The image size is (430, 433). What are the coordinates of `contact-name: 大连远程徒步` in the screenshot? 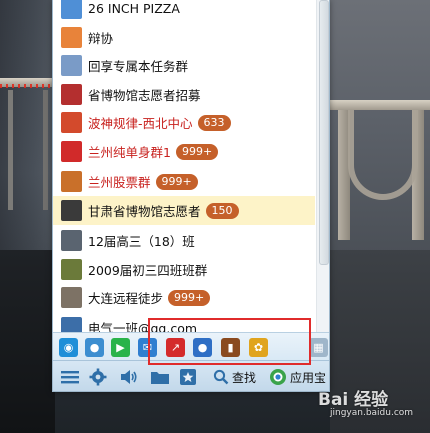 It's located at (126, 298).